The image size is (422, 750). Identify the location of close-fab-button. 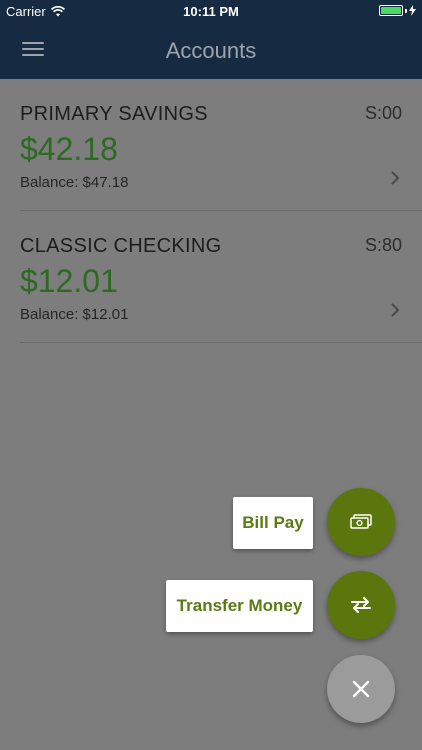
(361, 689).